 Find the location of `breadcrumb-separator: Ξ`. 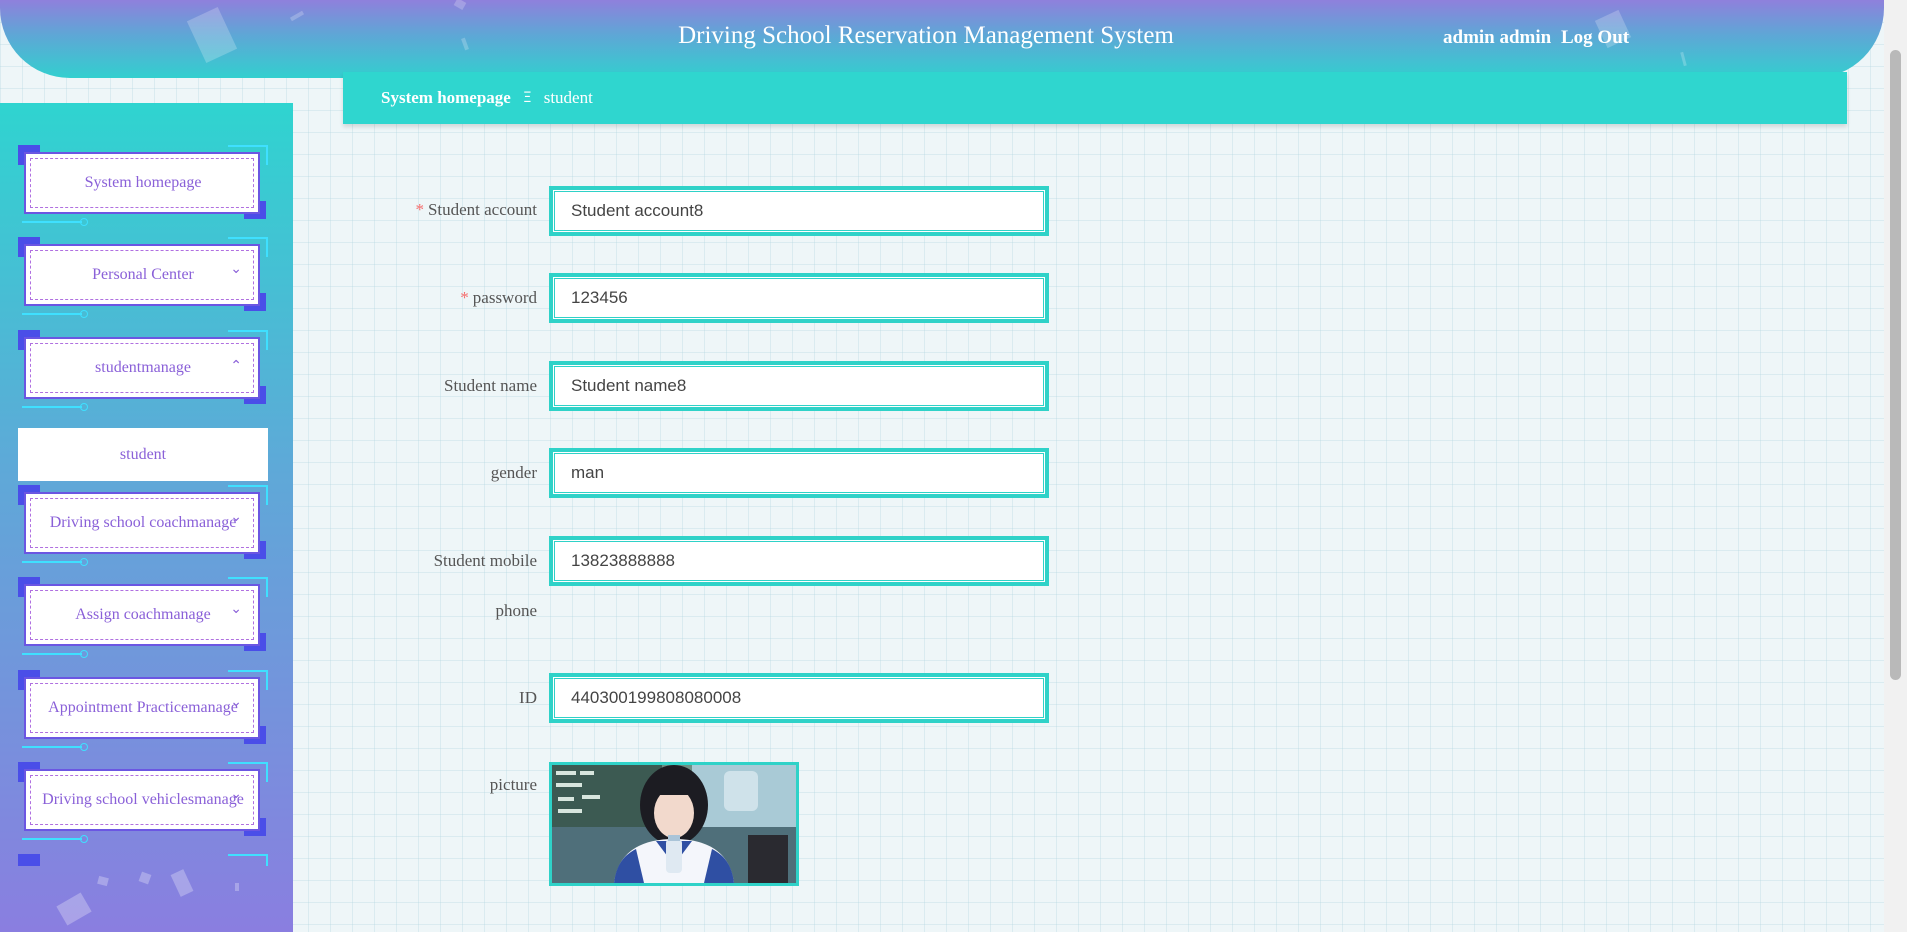

breadcrumb-separator: Ξ is located at coordinates (527, 98).